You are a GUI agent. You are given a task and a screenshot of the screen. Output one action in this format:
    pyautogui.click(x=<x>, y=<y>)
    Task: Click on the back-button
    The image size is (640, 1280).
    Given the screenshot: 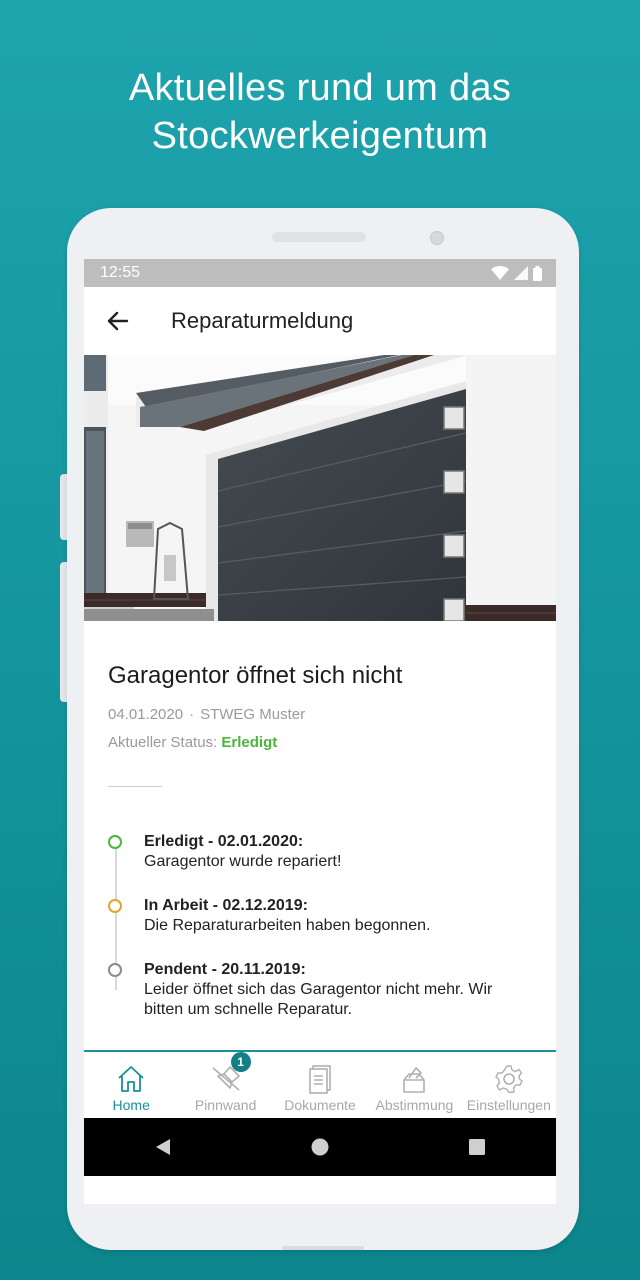 What is the action you would take?
    pyautogui.click(x=118, y=321)
    